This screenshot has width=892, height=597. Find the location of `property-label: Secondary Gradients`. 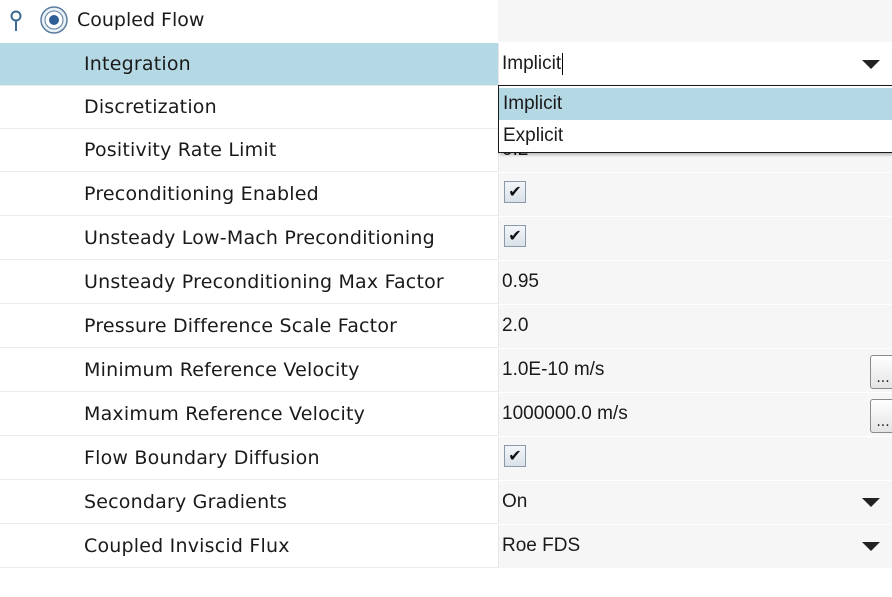

property-label: Secondary Gradients is located at coordinates (186, 502).